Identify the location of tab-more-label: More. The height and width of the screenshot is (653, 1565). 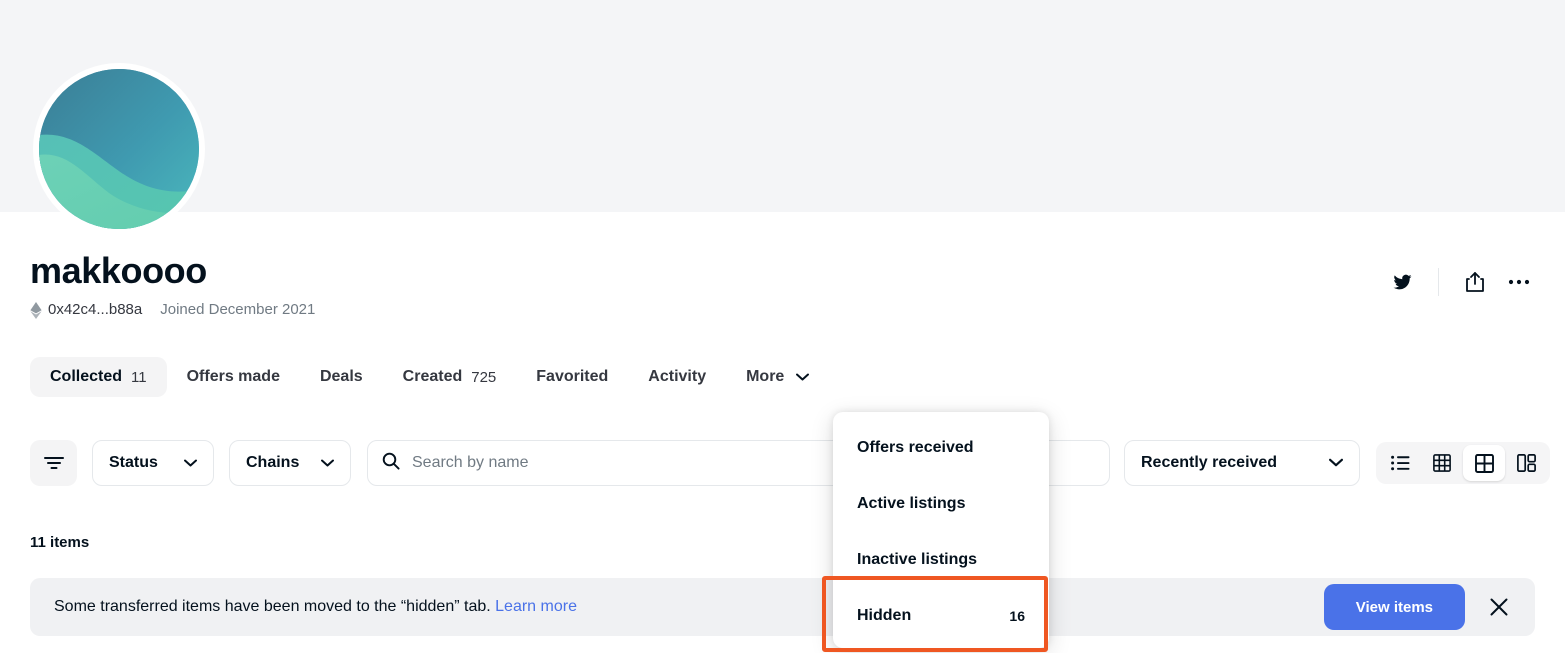
(765, 376).